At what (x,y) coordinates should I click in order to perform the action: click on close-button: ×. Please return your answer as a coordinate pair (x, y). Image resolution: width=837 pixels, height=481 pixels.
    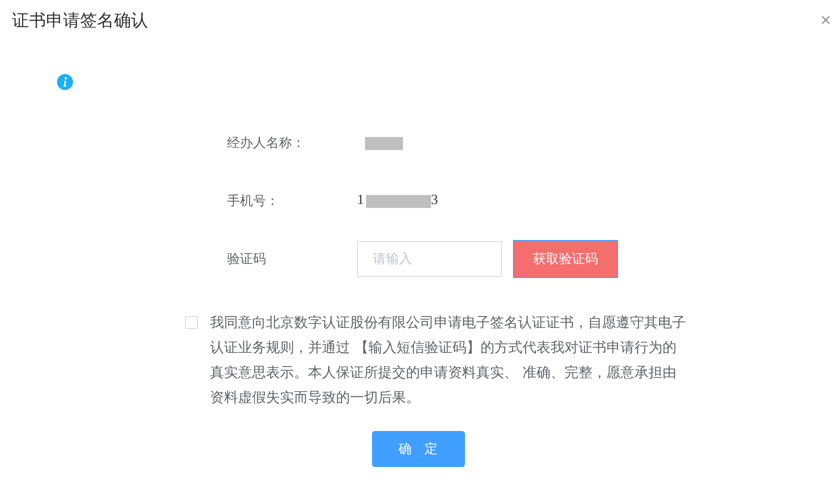
    Looking at the image, I should click on (825, 20).